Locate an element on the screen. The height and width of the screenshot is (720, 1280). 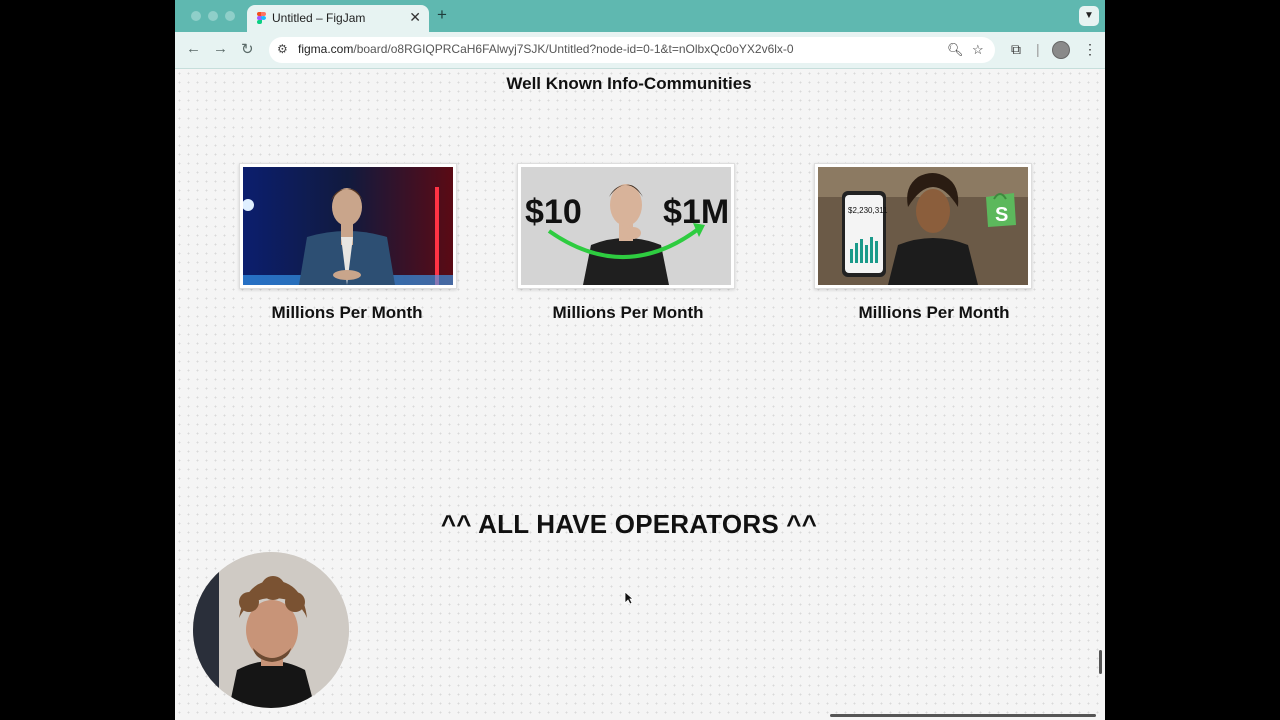
vertical-scrollbar is located at coordinates (1100, 662).